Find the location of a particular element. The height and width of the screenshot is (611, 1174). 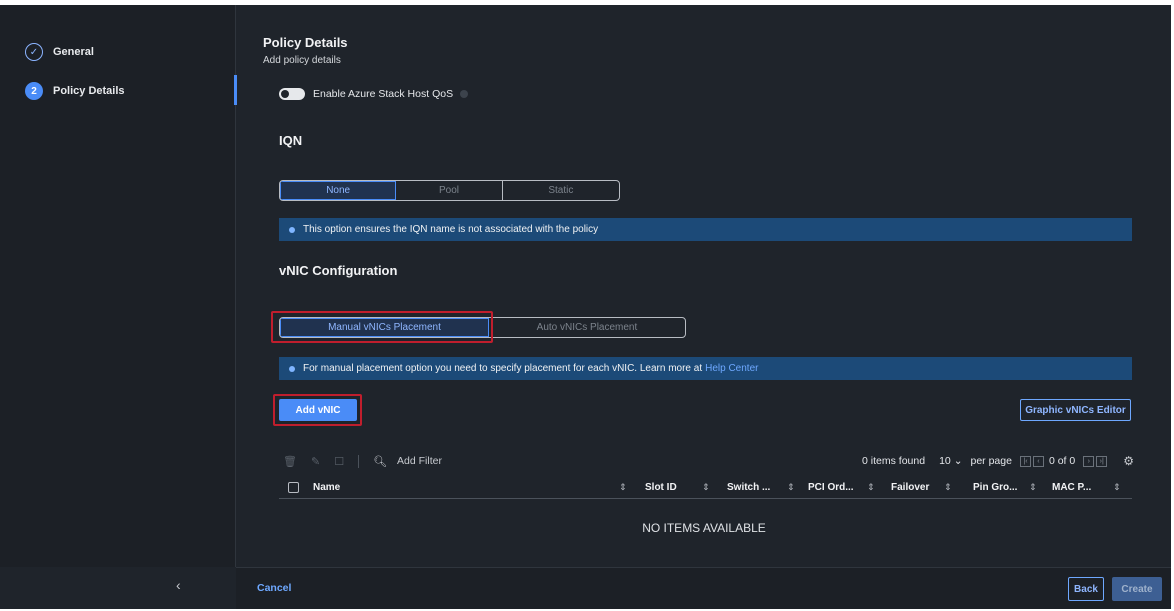

clone-icon: ☐ is located at coordinates (339, 461).